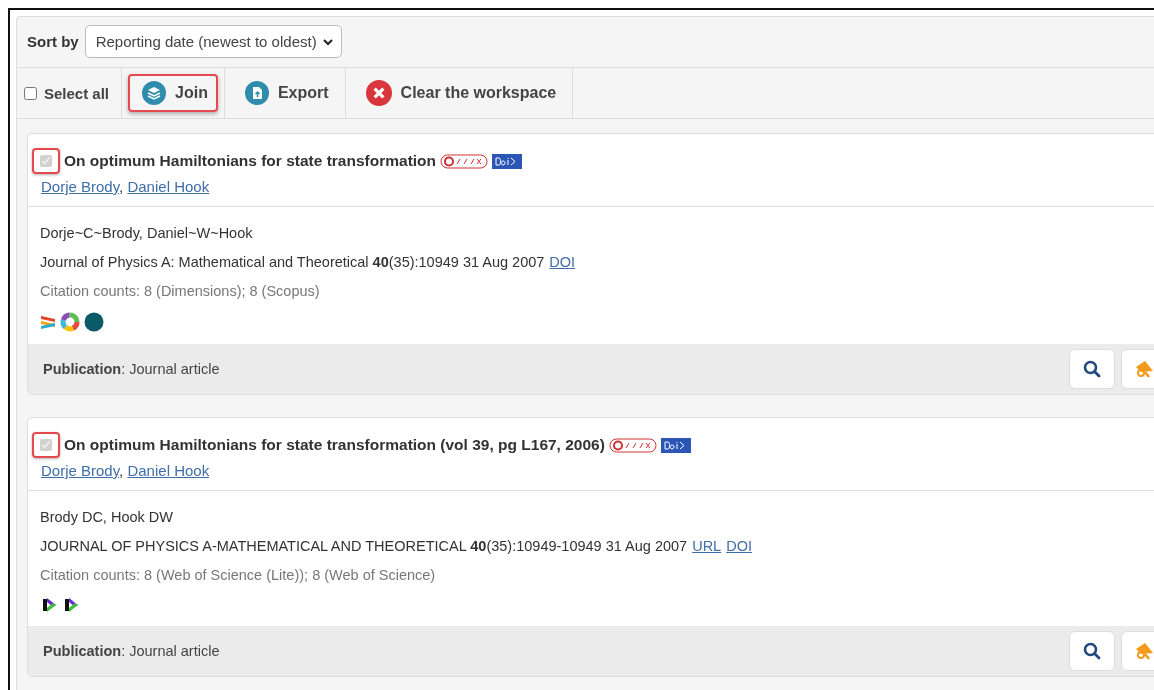  What do you see at coordinates (70, 322) in the screenshot?
I see `donut-logo-icon` at bounding box center [70, 322].